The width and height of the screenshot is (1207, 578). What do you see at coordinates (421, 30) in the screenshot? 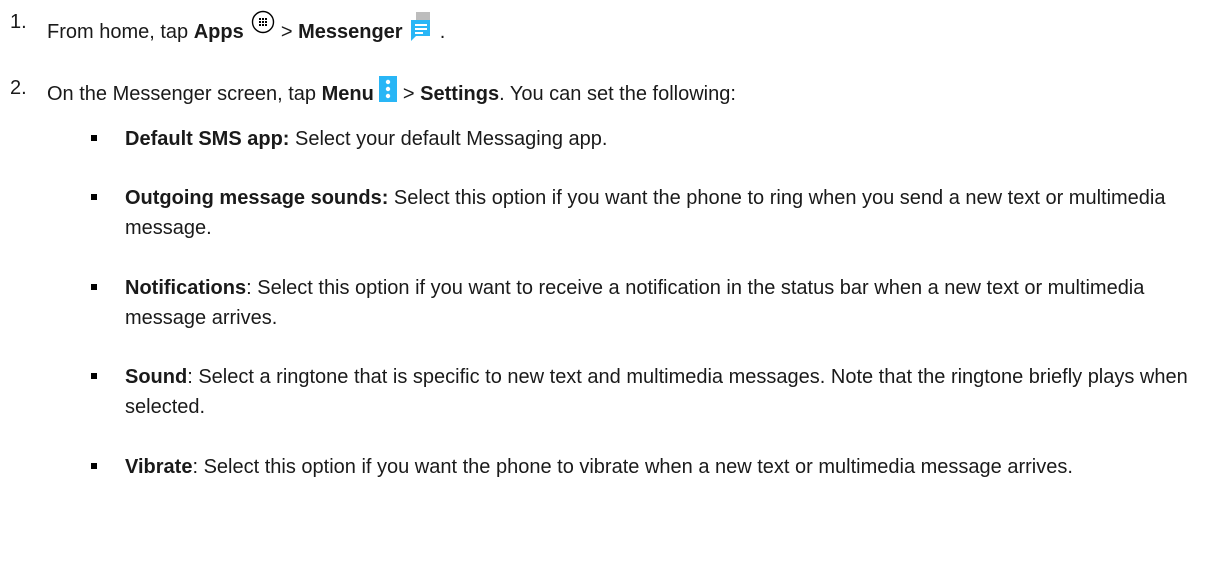
I see `messenger-icon` at bounding box center [421, 30].